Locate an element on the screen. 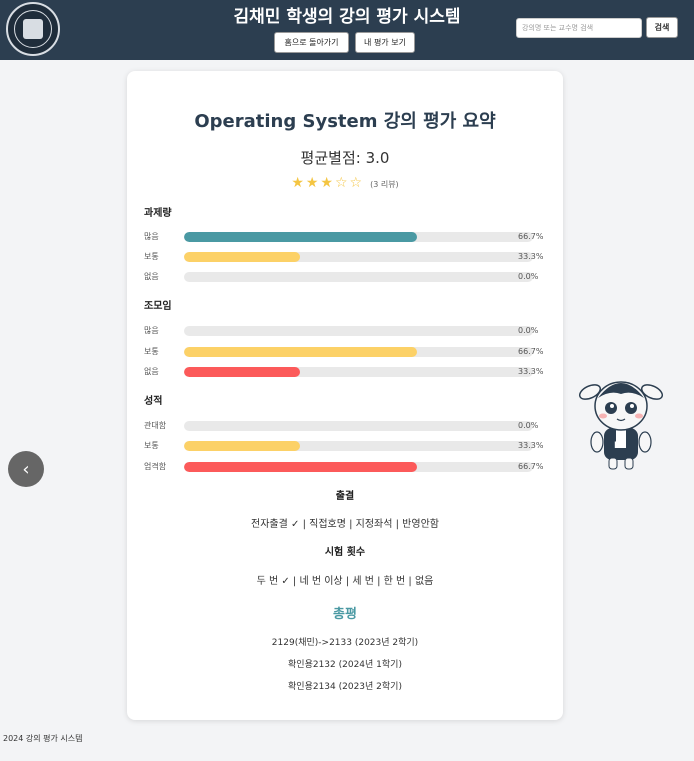  previous-arrow-button: ‹ is located at coordinates (26, 469).